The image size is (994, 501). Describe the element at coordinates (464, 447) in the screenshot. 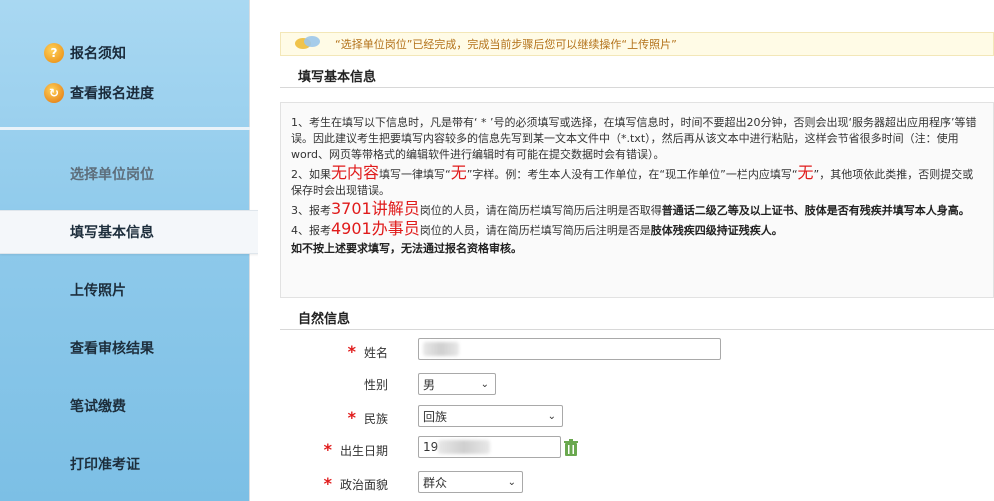

I see `redacted-birthdate` at that location.